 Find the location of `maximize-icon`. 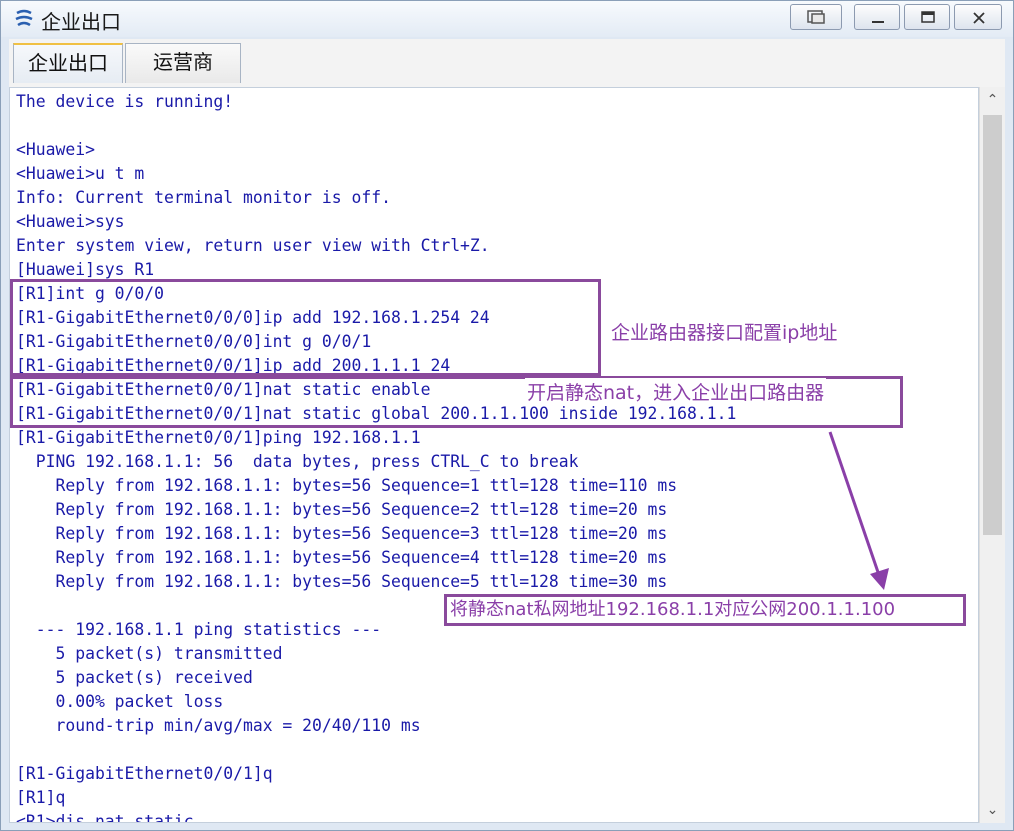

maximize-icon is located at coordinates (928, 17).